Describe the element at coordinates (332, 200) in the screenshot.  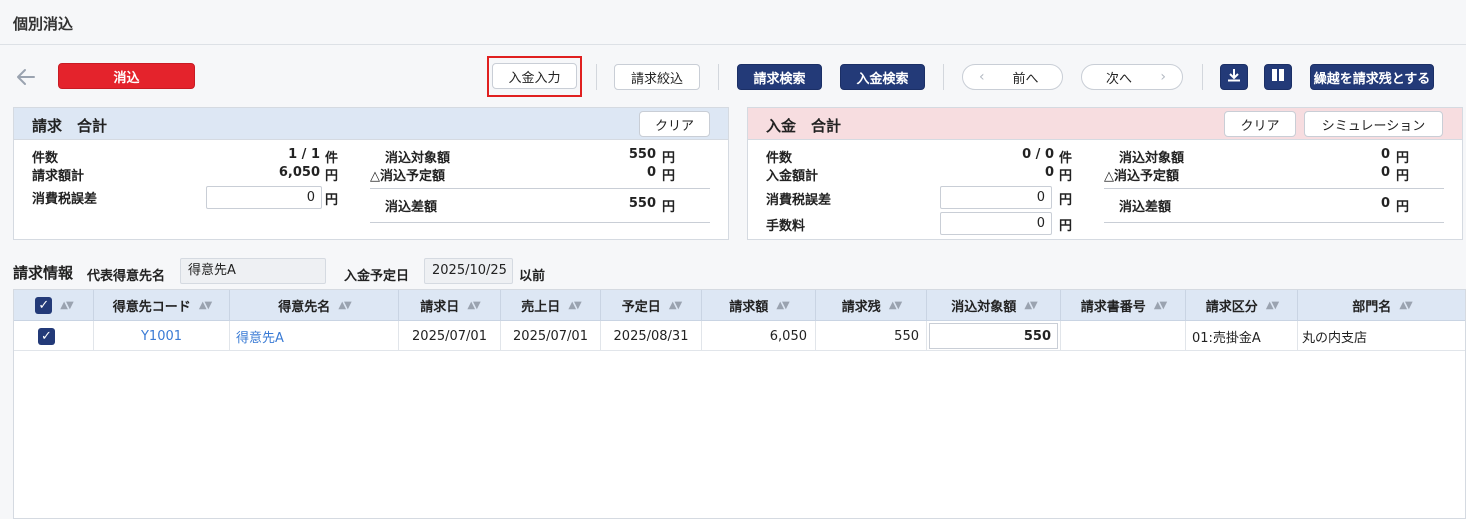
I see `invoice-tax-diff-unit: 円` at that location.